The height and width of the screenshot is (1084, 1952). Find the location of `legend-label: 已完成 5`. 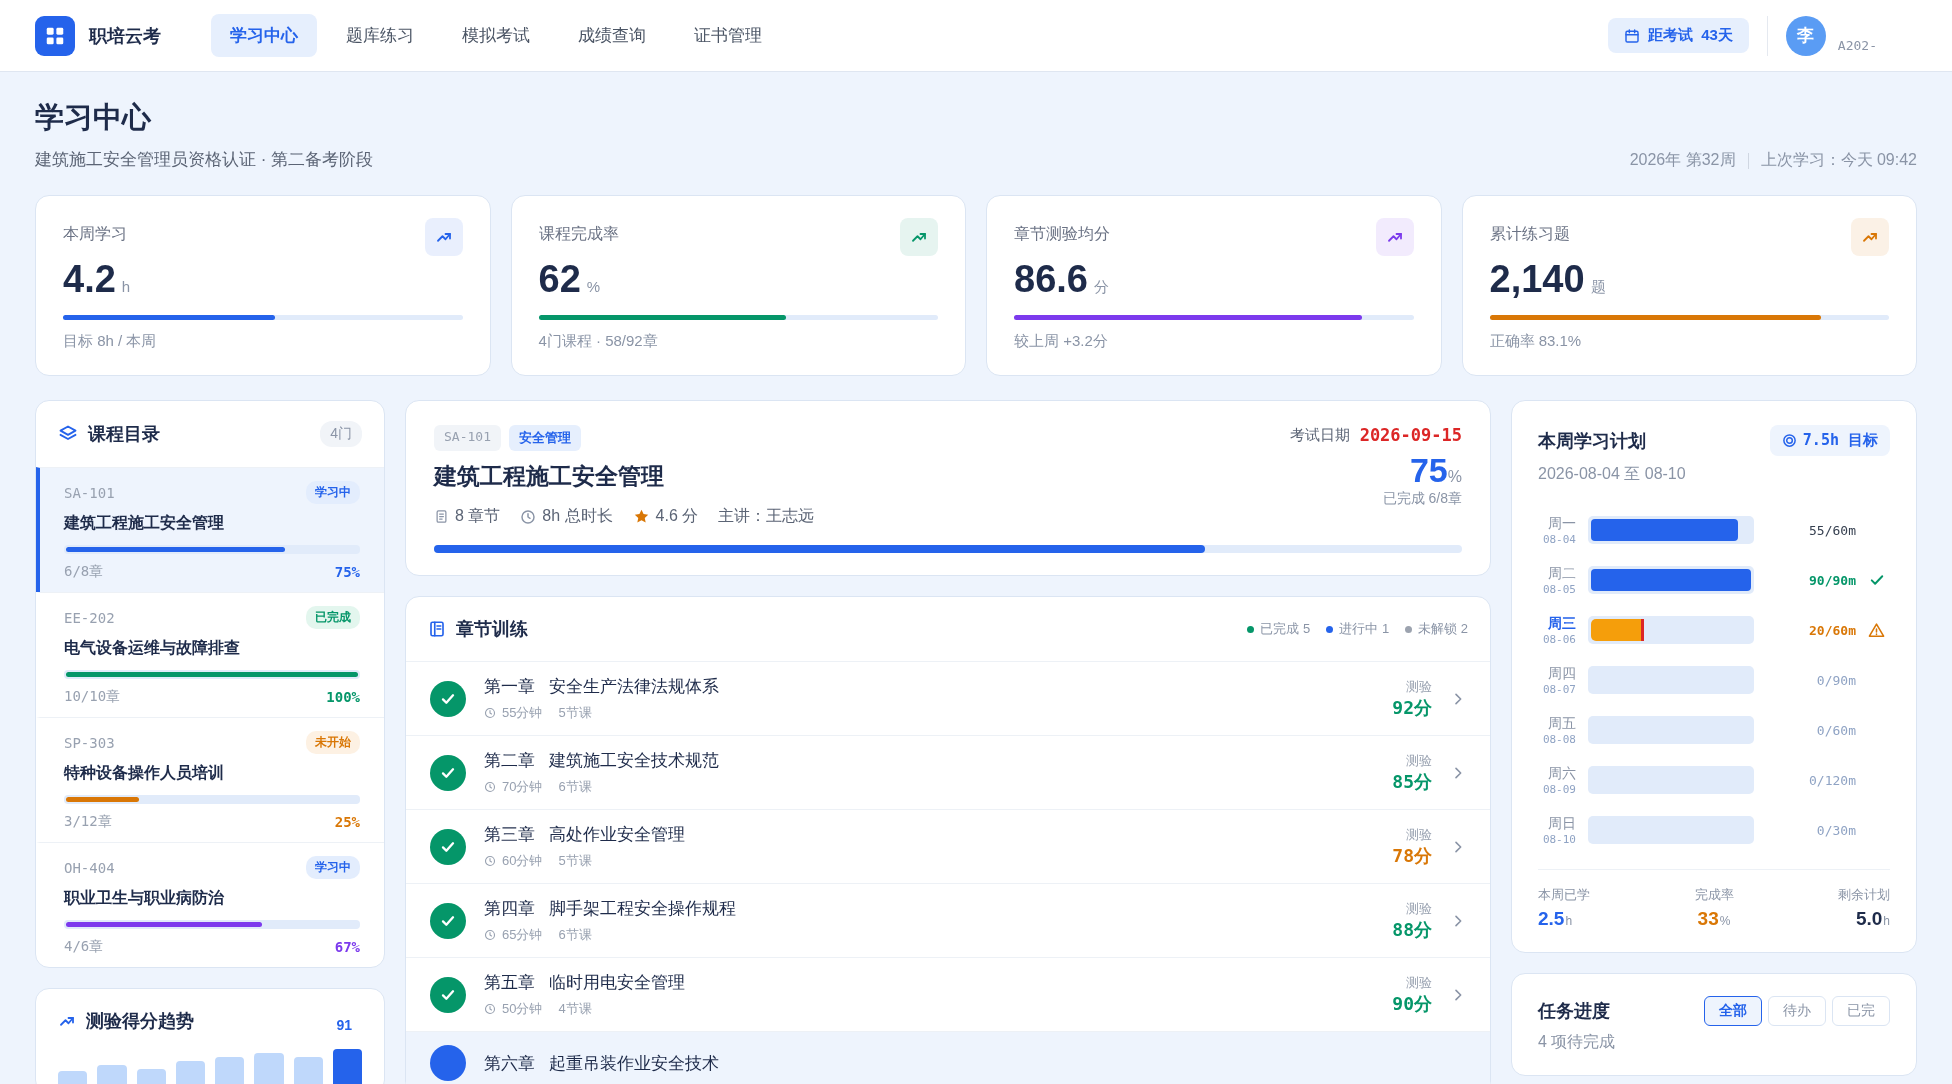

legend-label: 已完成 5 is located at coordinates (1285, 629).